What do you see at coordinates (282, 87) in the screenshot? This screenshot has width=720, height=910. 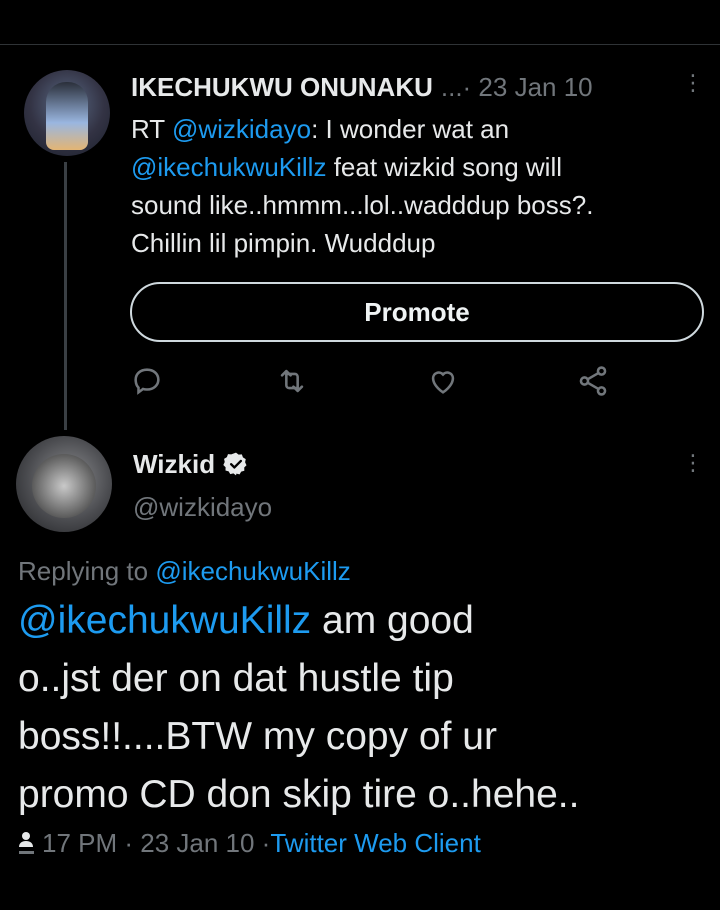 I see `author-name: IKECHUKWU ONUNAKU` at bounding box center [282, 87].